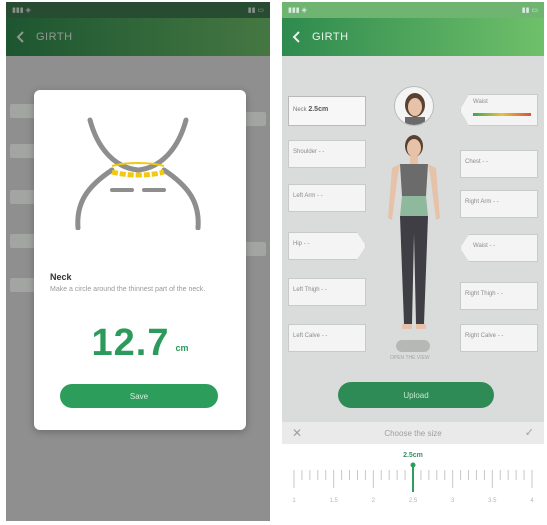 The height and width of the screenshot is (525, 547). What do you see at coordinates (139, 396) in the screenshot?
I see `save-button: Save` at bounding box center [139, 396].